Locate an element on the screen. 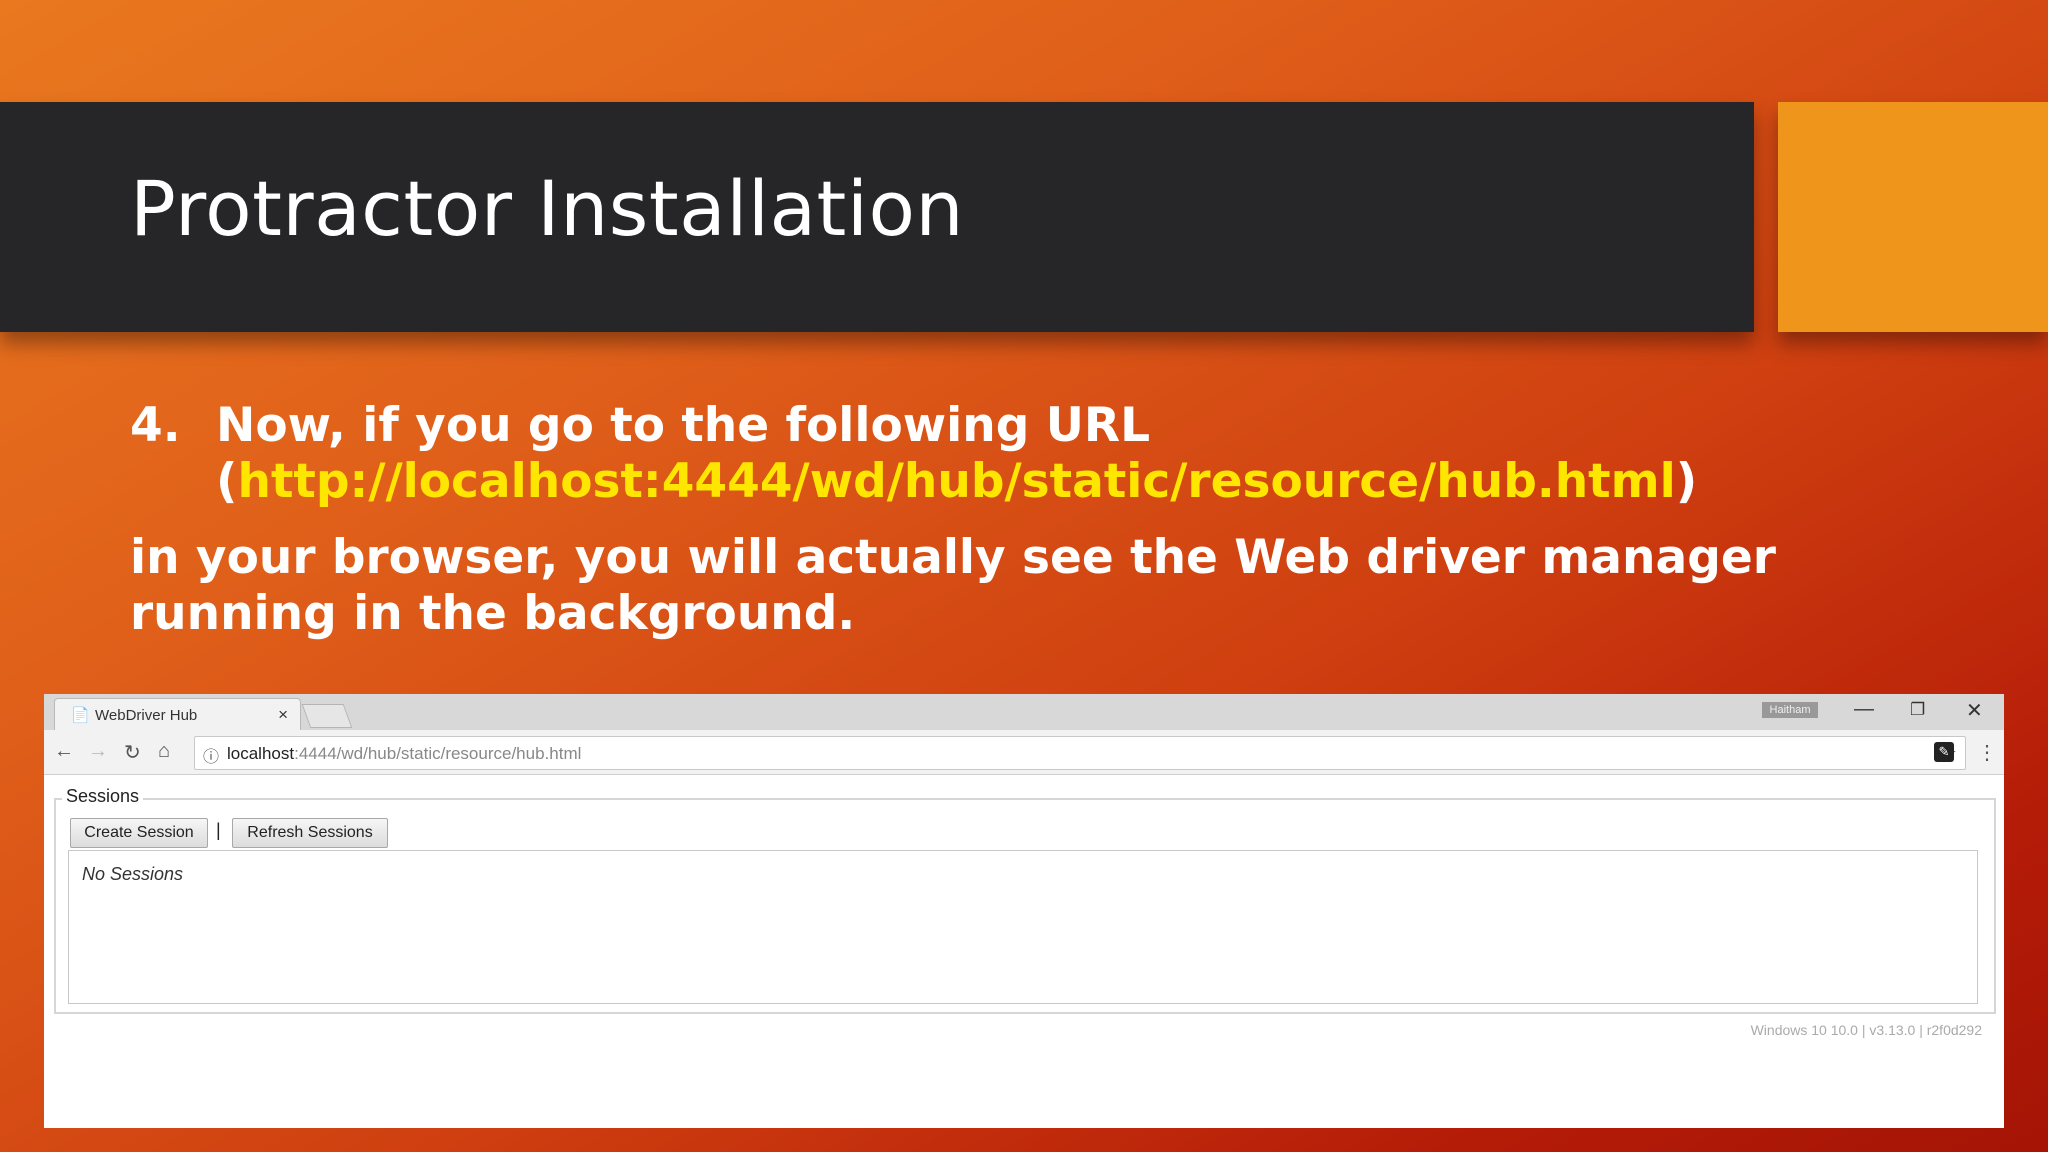 This screenshot has height=1152, width=2048. close-paren: ) is located at coordinates (1686, 481).